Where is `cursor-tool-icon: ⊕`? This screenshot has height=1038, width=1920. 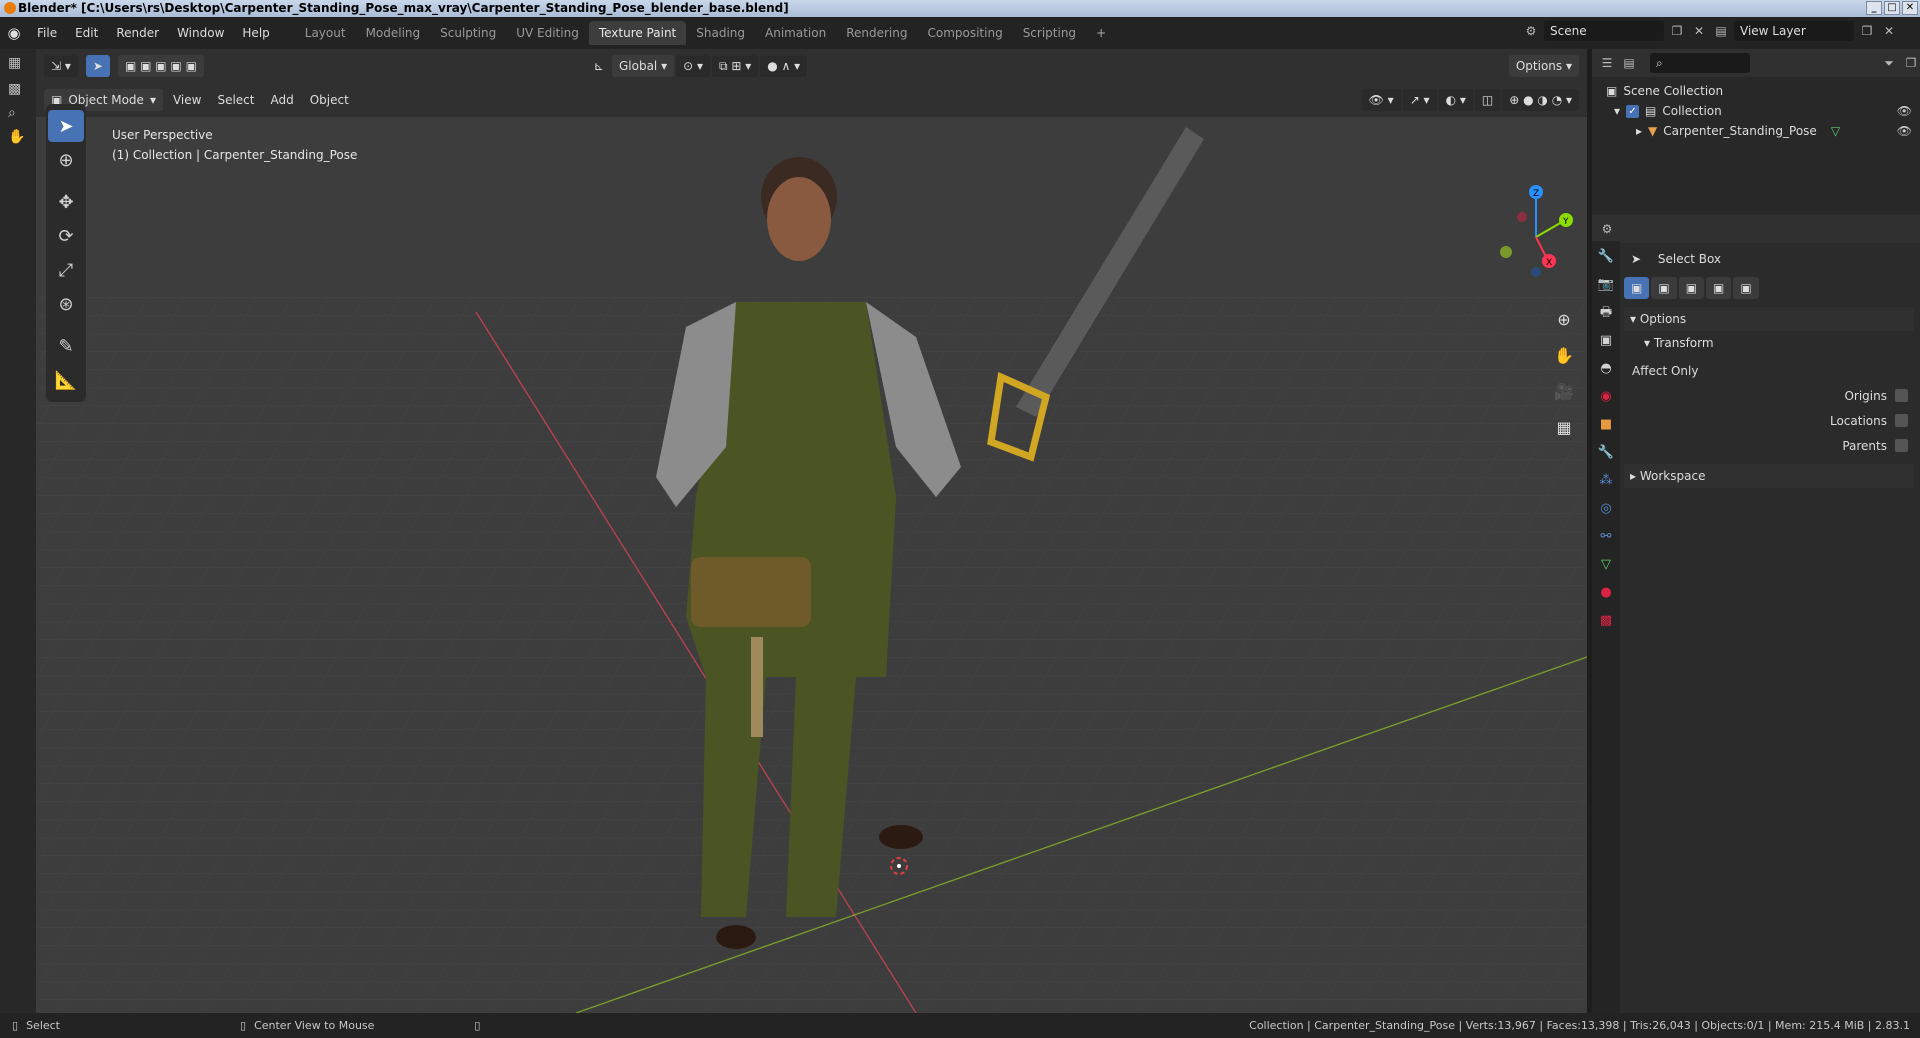
cursor-tool-icon: ⊕ is located at coordinates (66, 160).